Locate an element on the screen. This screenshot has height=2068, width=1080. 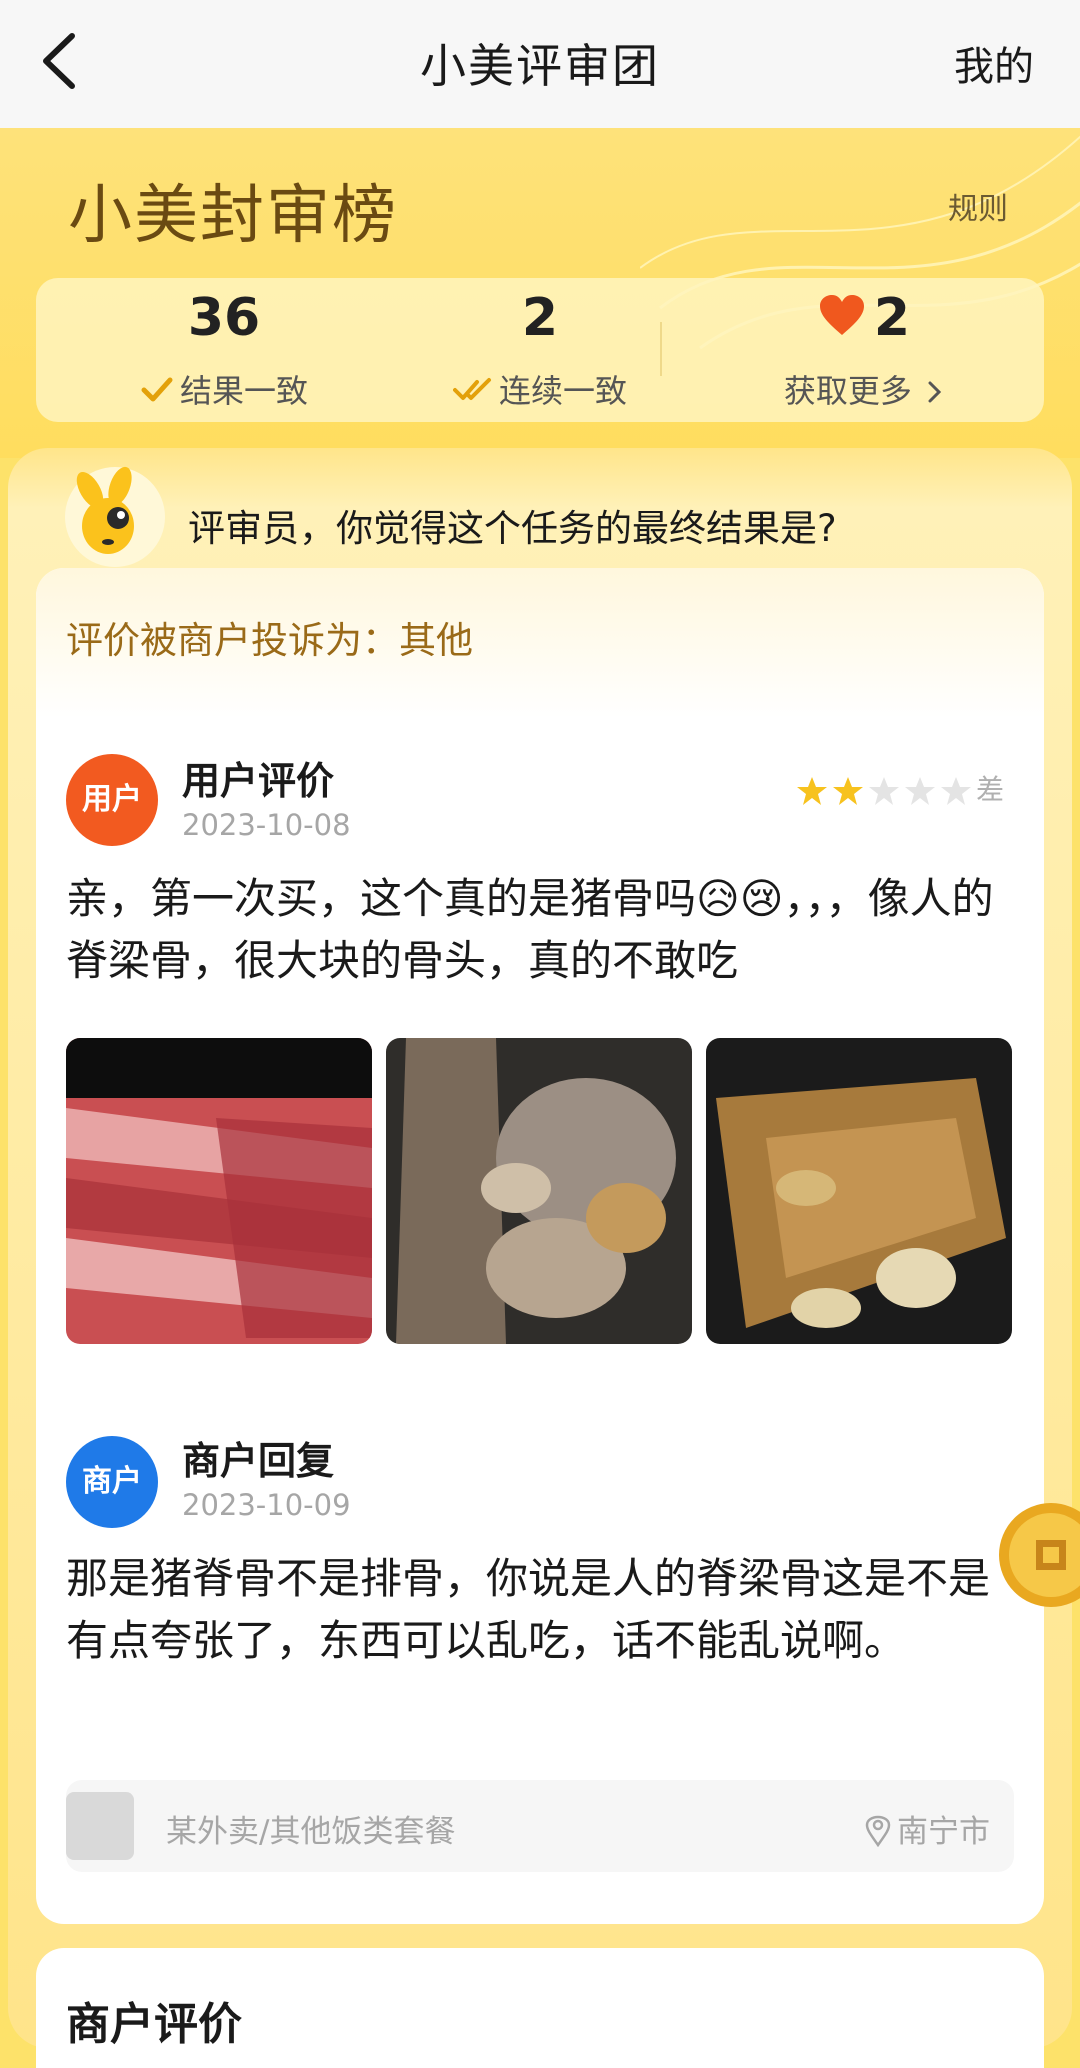
top-bar: 小美评审团 我的 is located at coordinates (540, 64).